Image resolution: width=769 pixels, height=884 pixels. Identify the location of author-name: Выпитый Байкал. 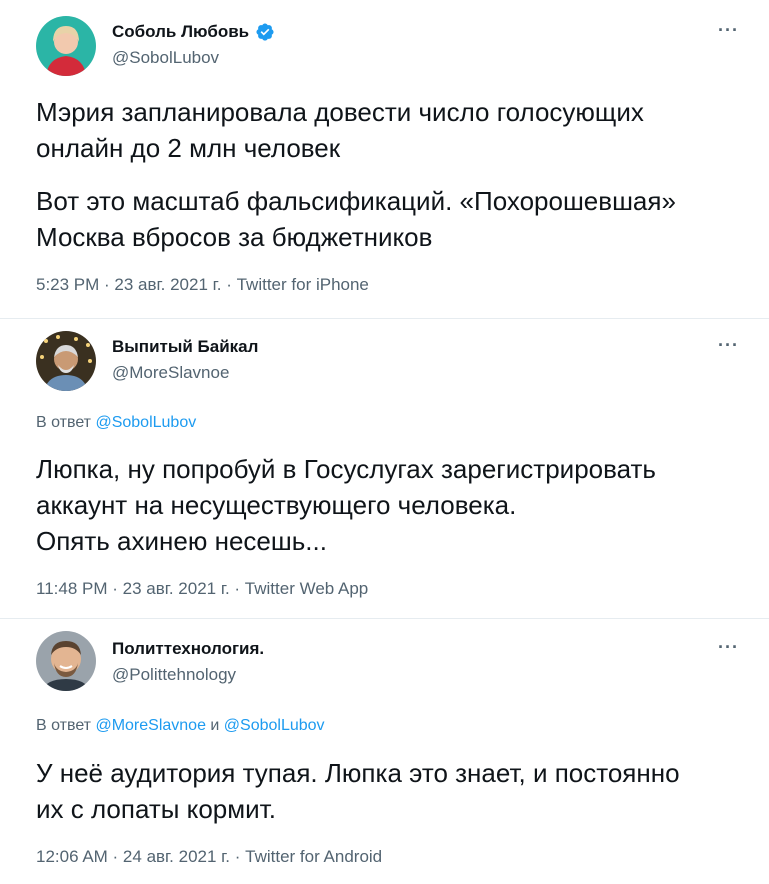
(185, 347).